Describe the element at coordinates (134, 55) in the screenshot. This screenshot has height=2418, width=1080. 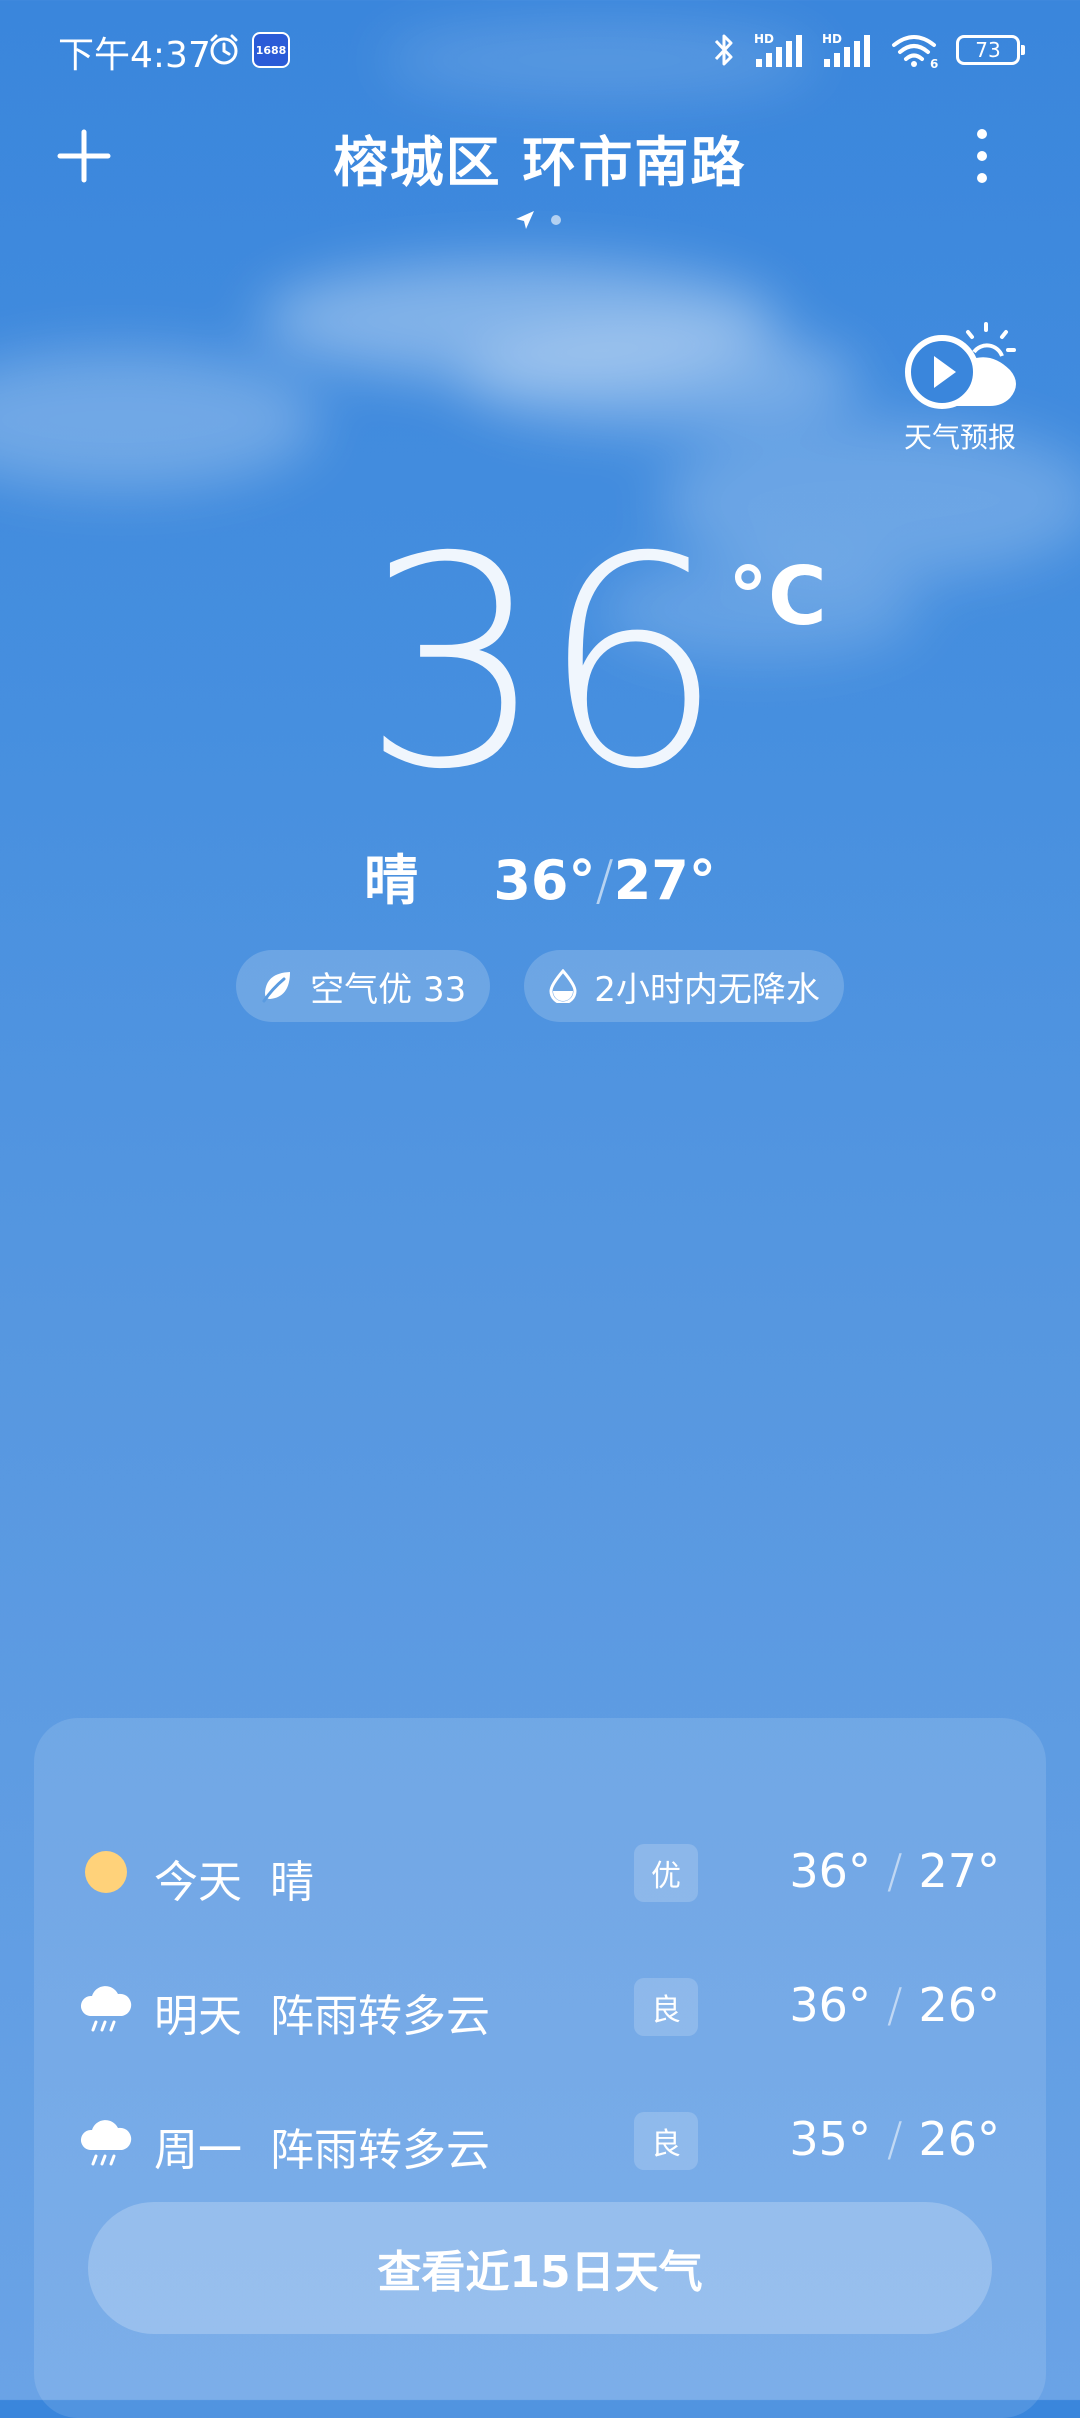
I see `status-time: 下午4:37` at that location.